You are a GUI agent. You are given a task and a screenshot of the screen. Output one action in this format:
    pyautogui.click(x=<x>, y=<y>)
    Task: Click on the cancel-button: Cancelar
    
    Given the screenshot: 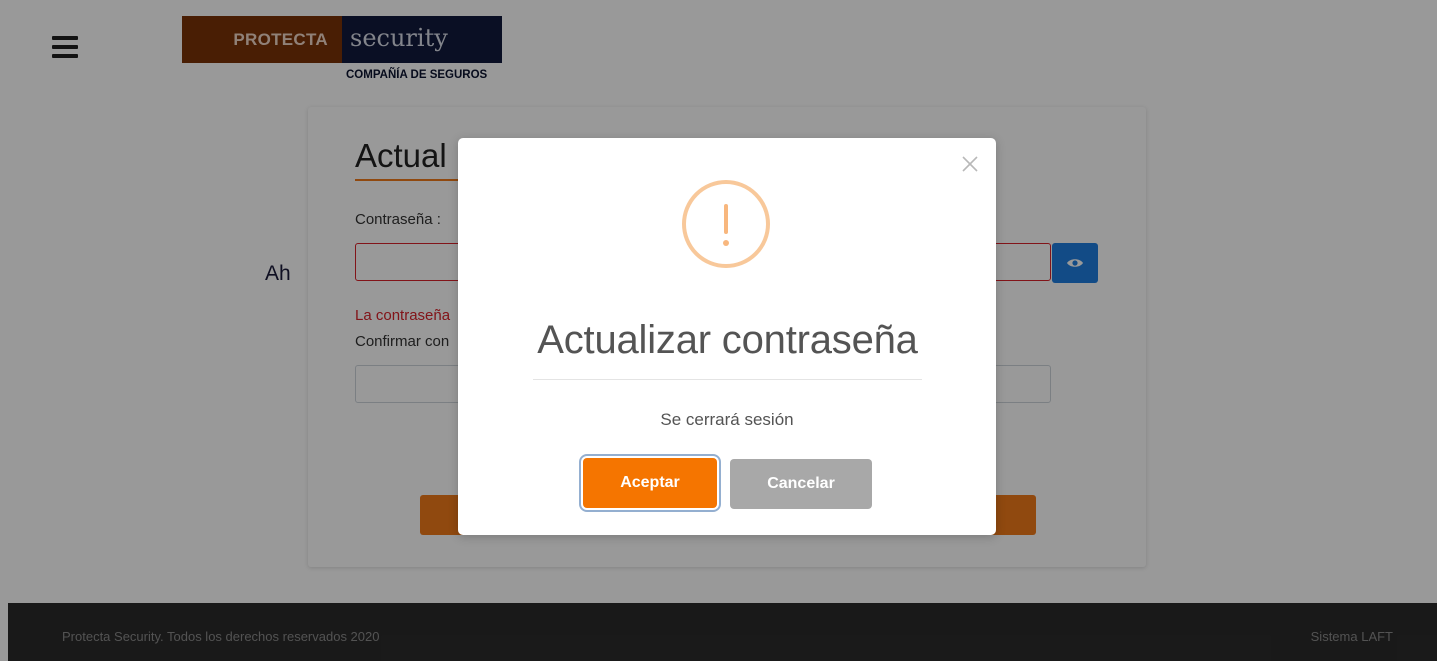 What is the action you would take?
    pyautogui.click(x=801, y=484)
    